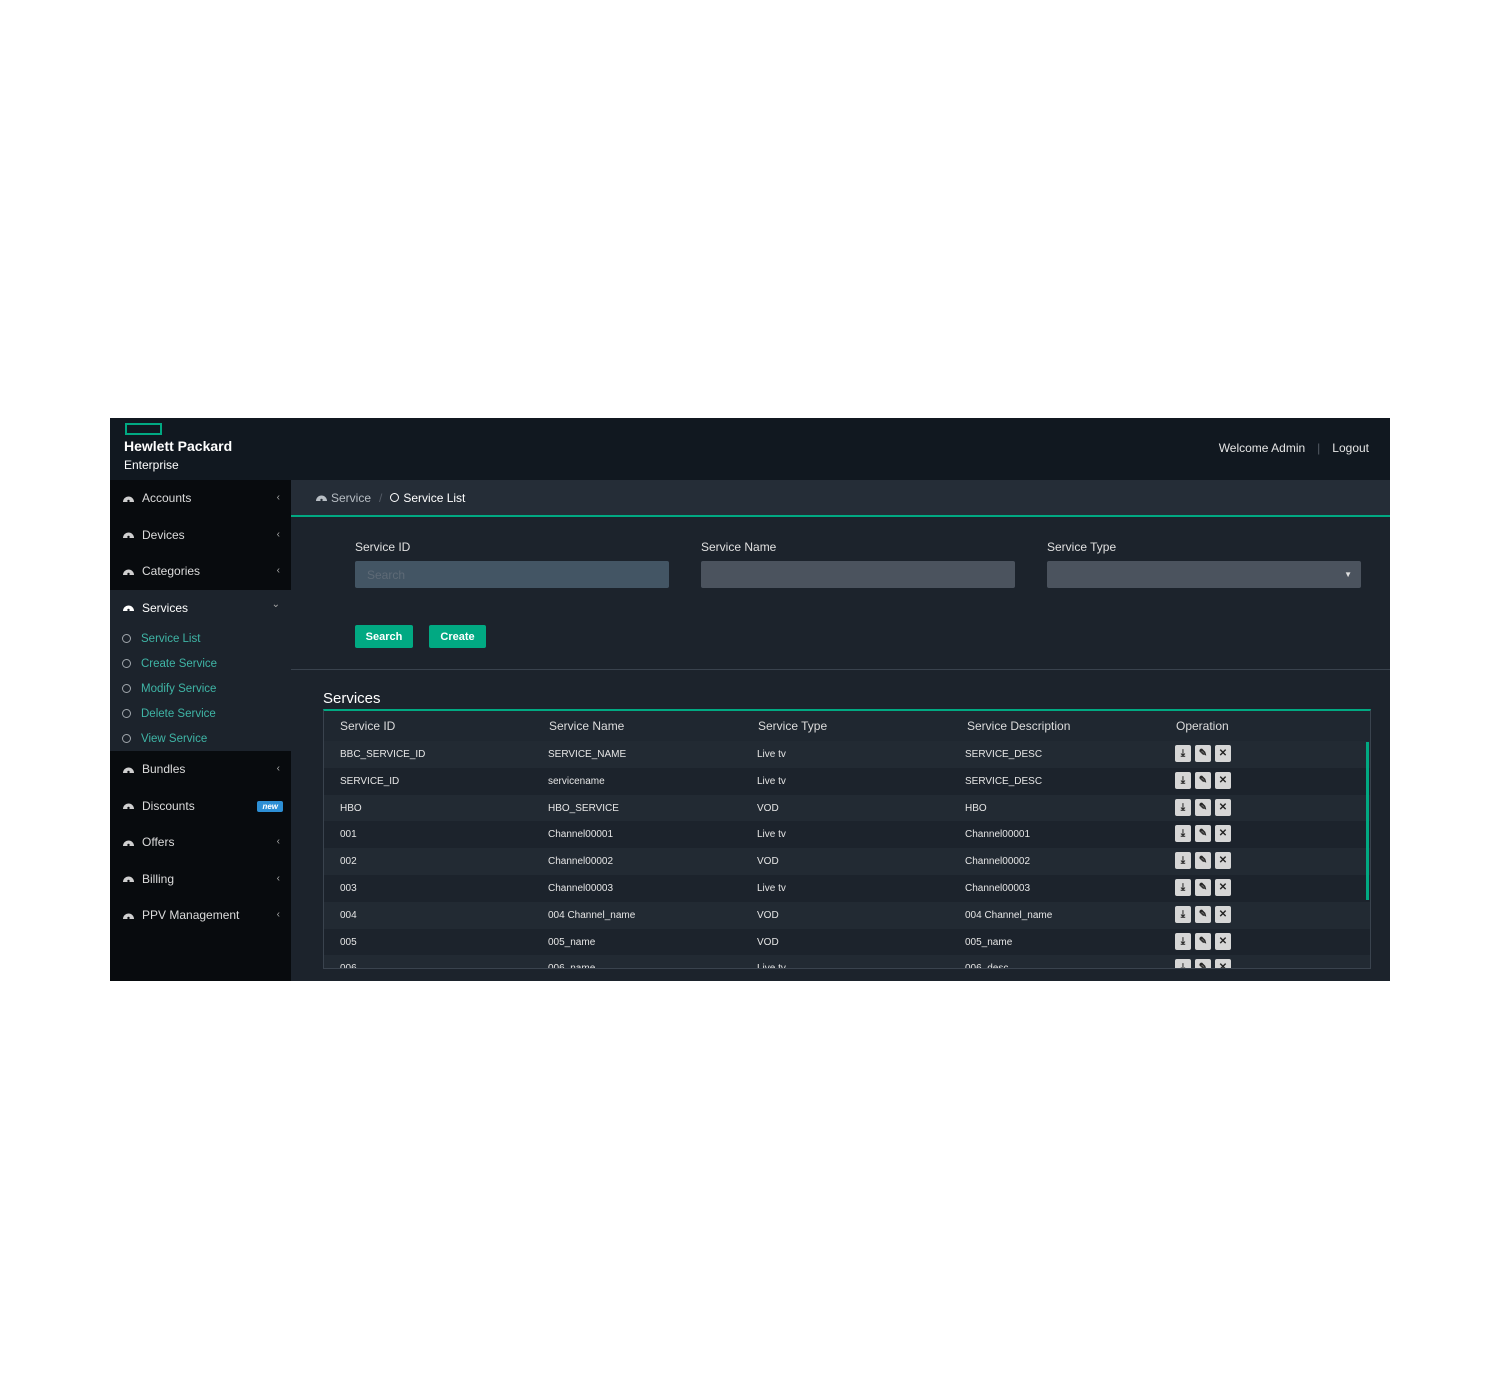  What do you see at coordinates (200, 607) in the screenshot?
I see `sidebar-item-services: Services ⌄` at bounding box center [200, 607].